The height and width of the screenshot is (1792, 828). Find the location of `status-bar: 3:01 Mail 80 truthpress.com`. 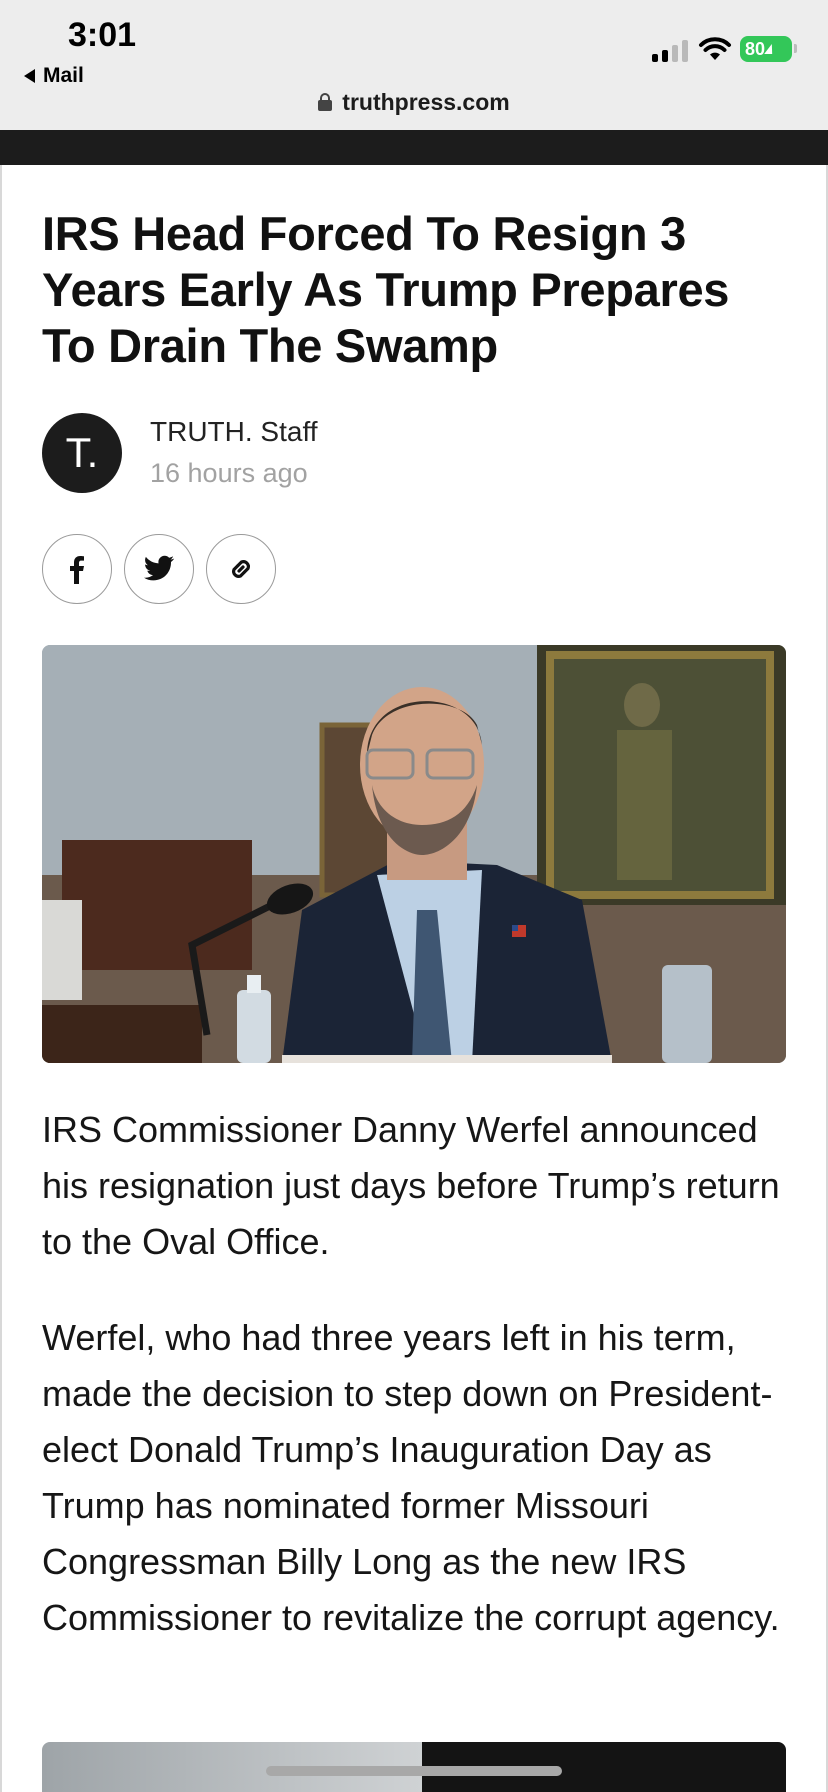

status-bar: 3:01 Mail 80 truthpress.com is located at coordinates (414, 65).